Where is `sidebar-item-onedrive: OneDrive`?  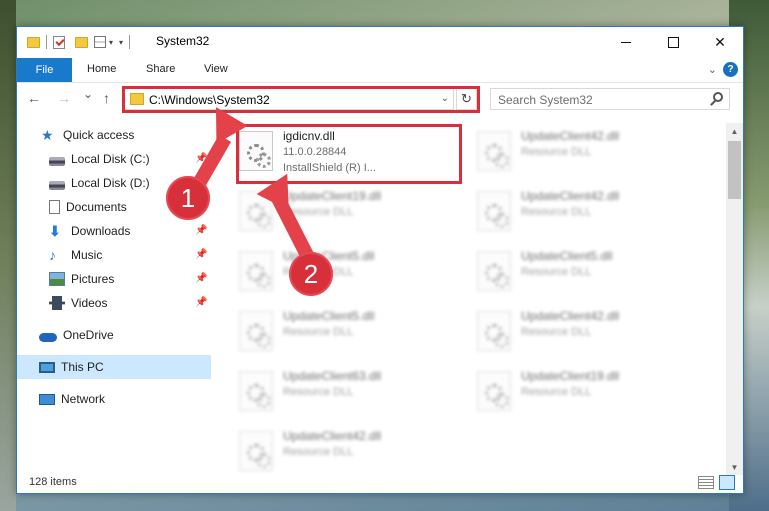 sidebar-item-onedrive: OneDrive is located at coordinates (114, 335).